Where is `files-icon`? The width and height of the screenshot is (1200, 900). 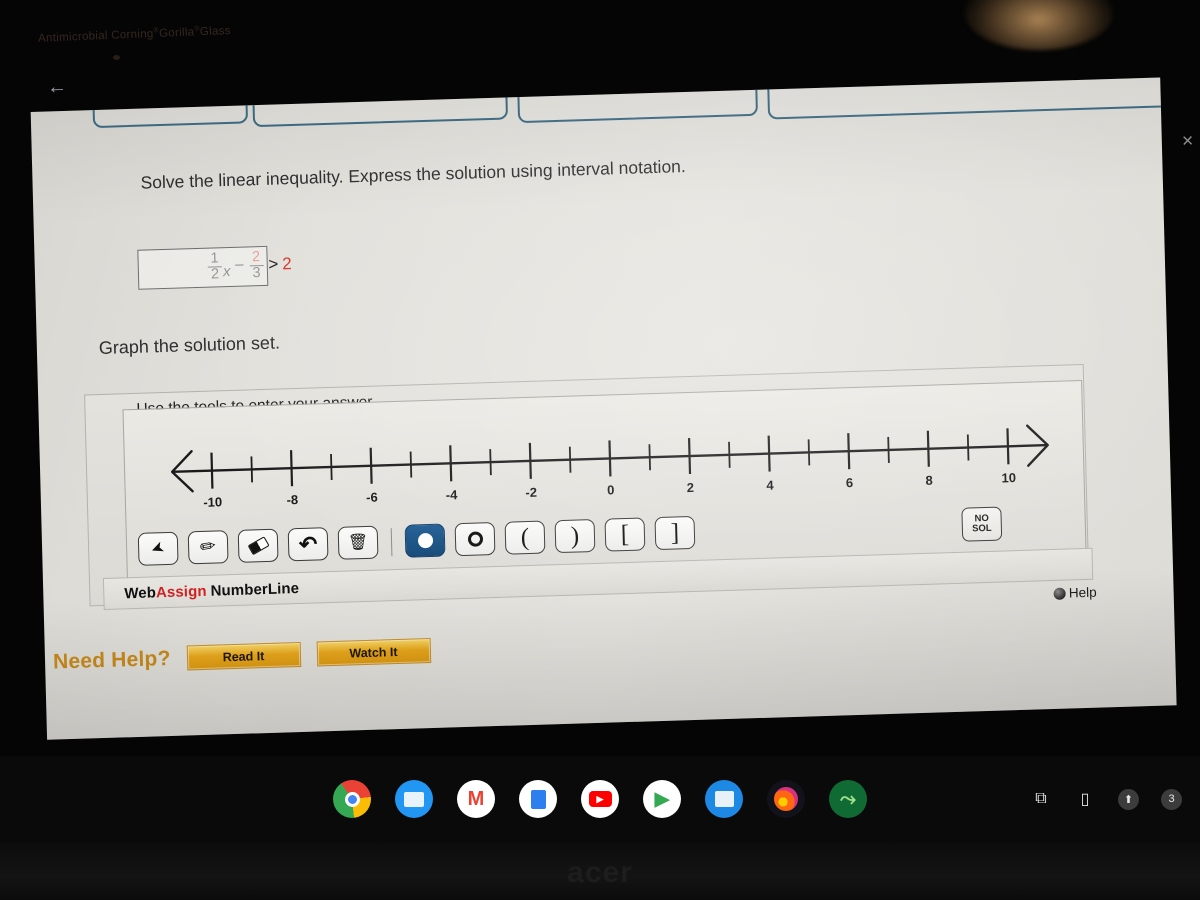
files-icon is located at coordinates (414, 799).